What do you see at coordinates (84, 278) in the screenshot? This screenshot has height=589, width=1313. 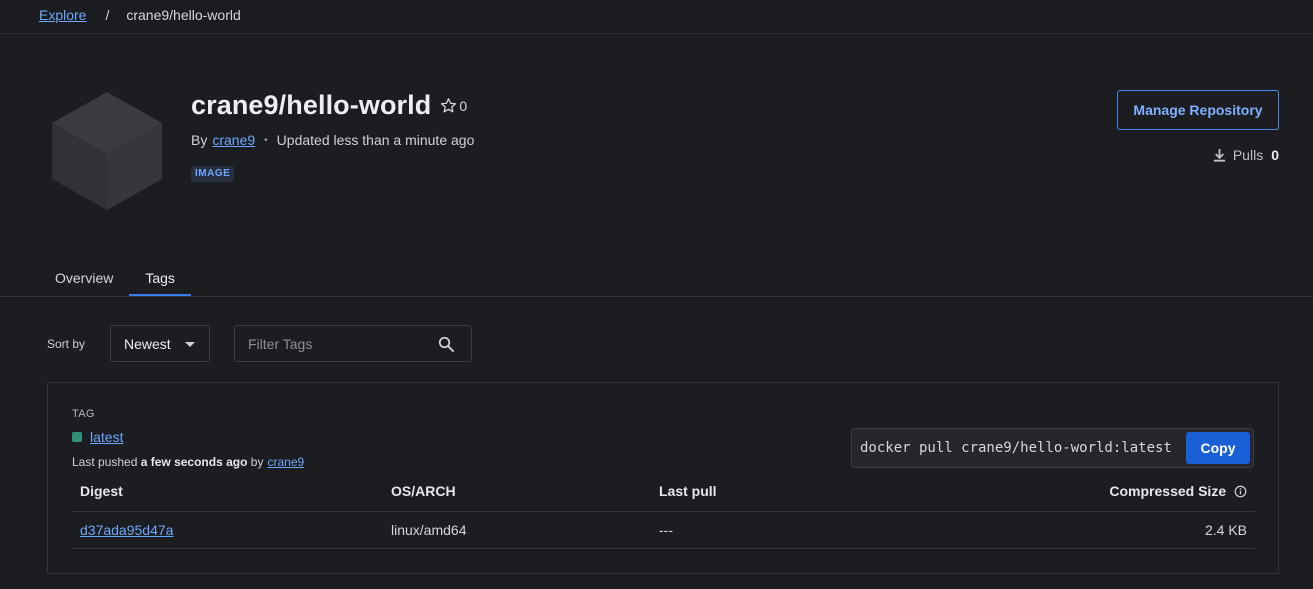 I see `tab-overview: Overview` at bounding box center [84, 278].